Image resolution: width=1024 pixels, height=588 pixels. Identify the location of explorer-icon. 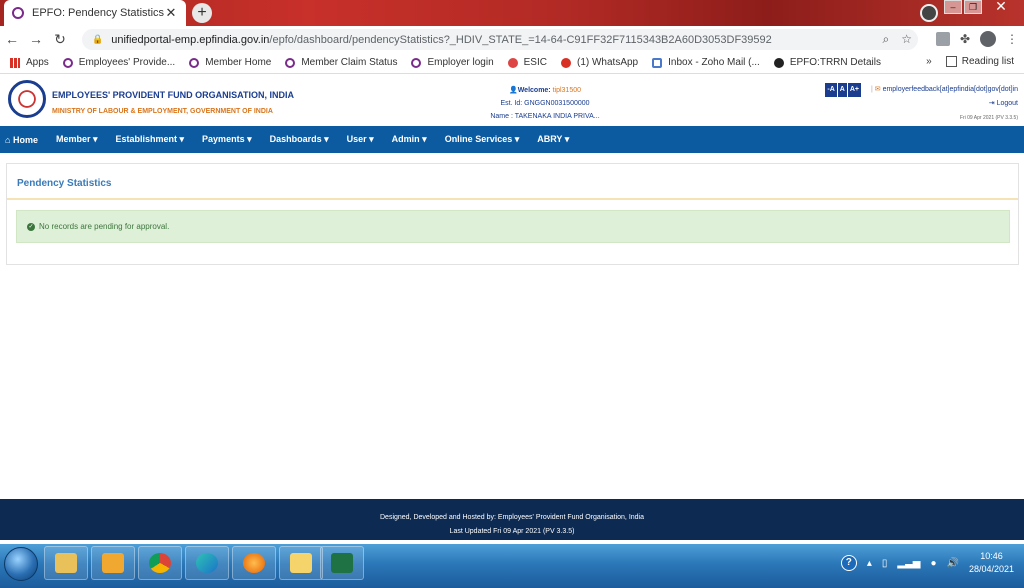
(66, 563).